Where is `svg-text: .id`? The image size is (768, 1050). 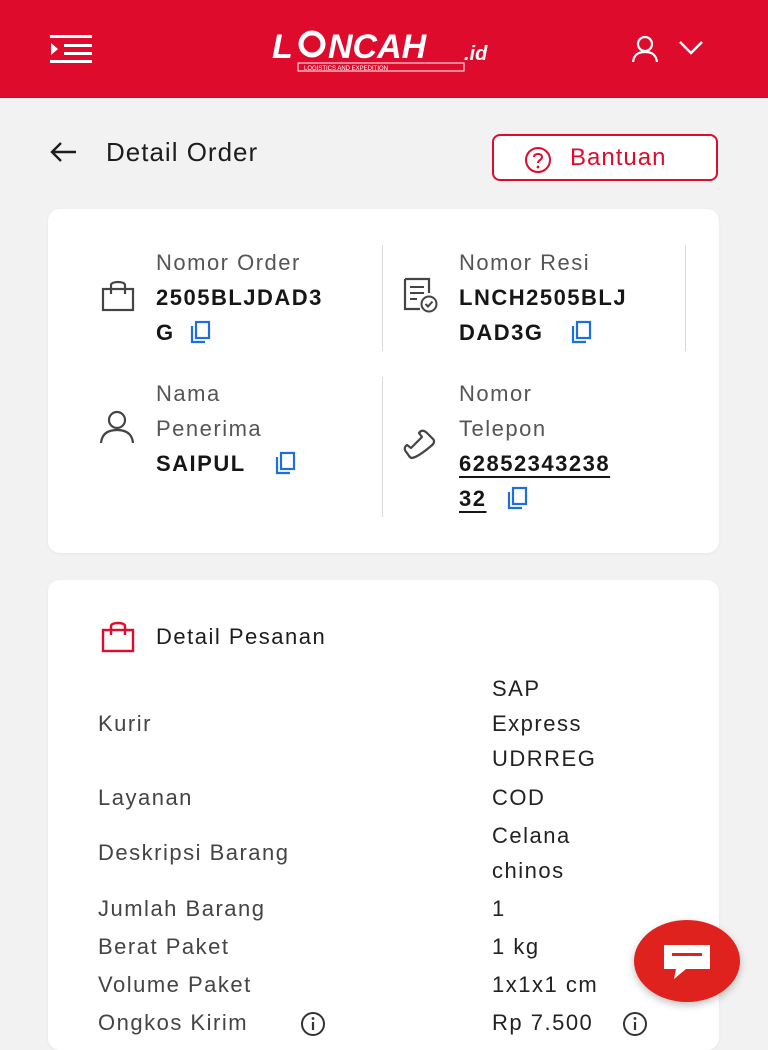 svg-text: .id is located at coordinates (476, 54).